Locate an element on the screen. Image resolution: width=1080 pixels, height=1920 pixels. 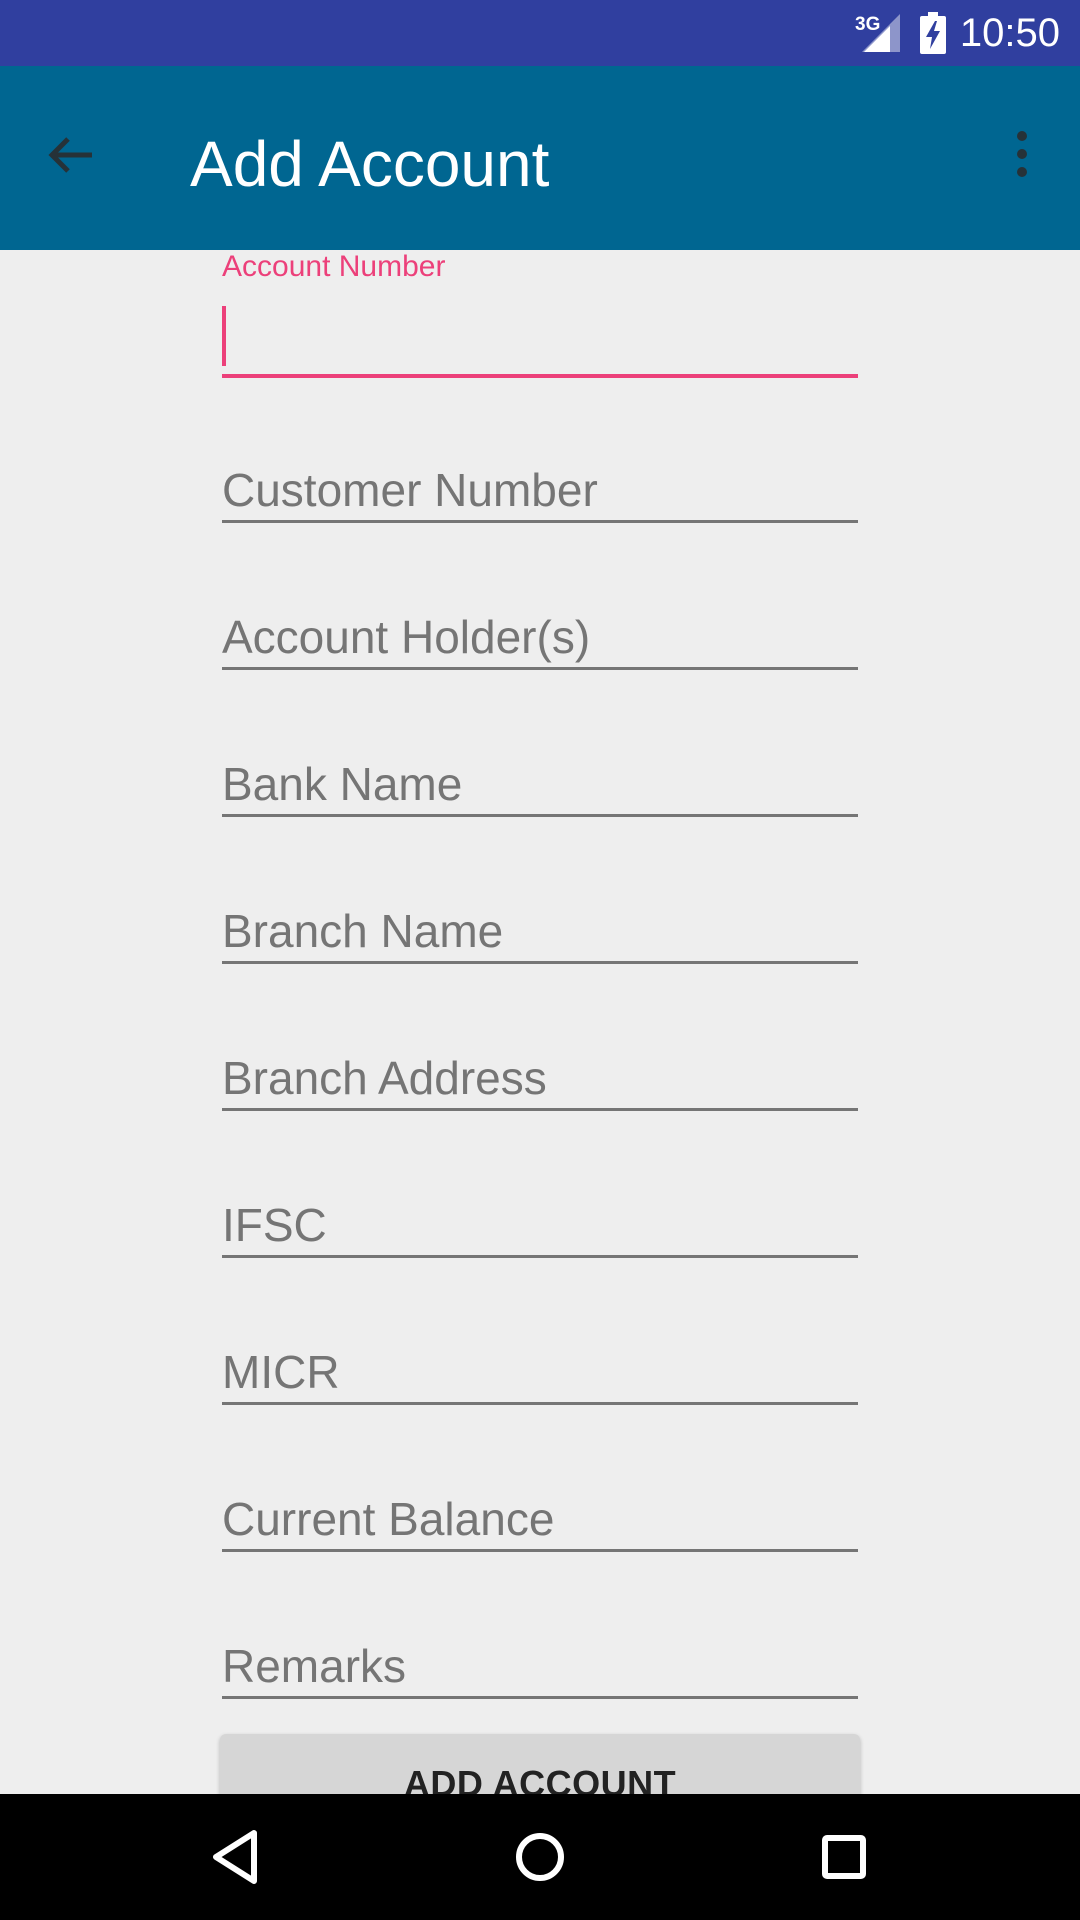
nav-back-icon is located at coordinates (235, 1857).